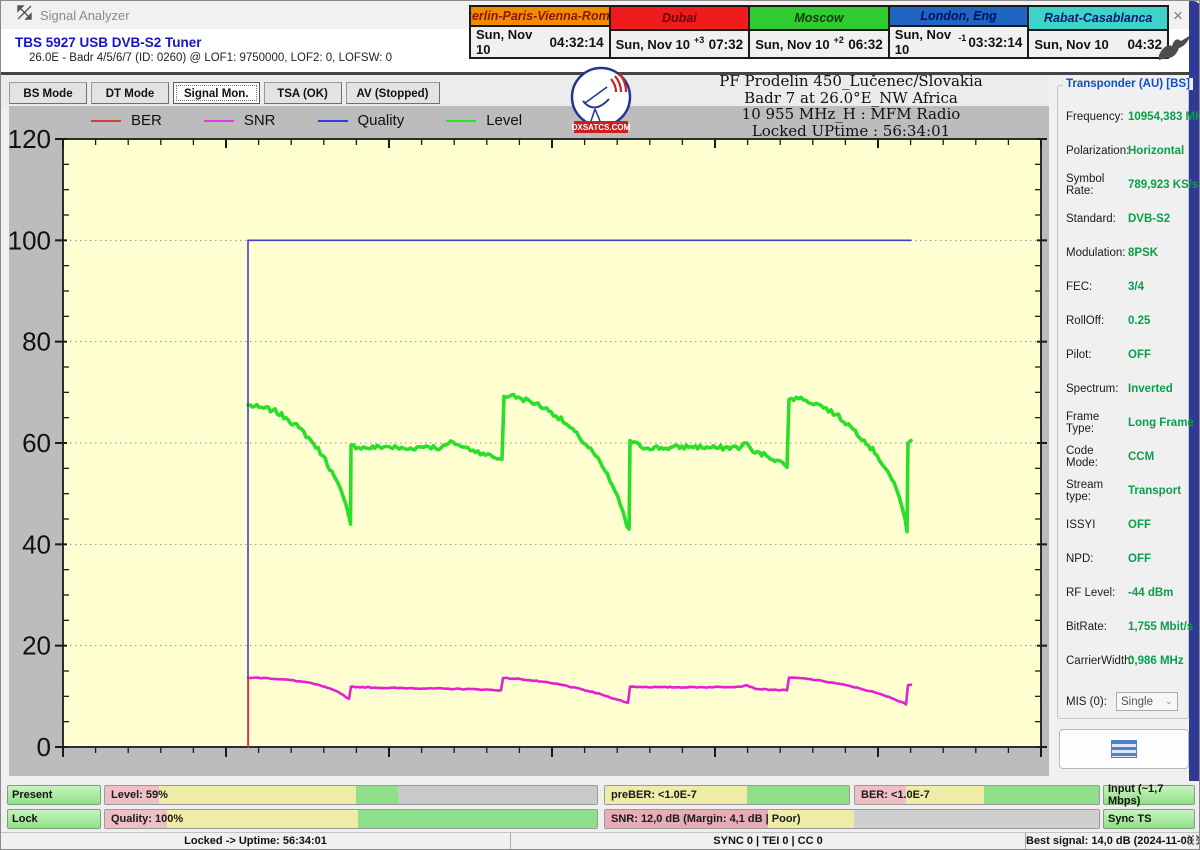 This screenshot has height=850, width=1200. What do you see at coordinates (1130, 423) in the screenshot?
I see `transponder-field-frame-type: Frame Type: Long Frame` at bounding box center [1130, 423].